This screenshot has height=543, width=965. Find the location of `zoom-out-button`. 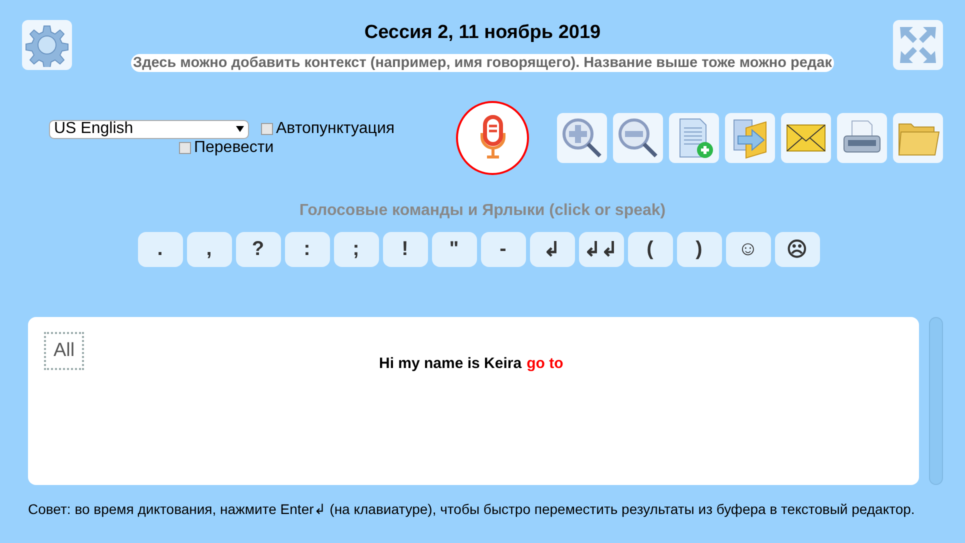

zoom-out-button is located at coordinates (638, 138).